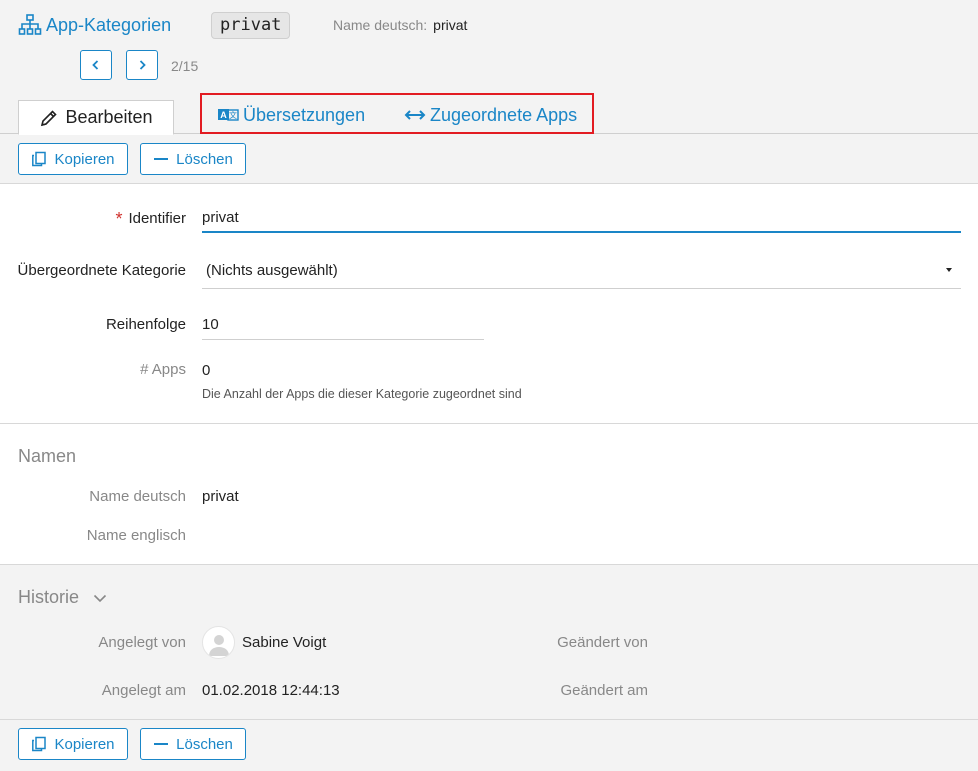  I want to click on history-toggle: Historie, so click(63, 597).